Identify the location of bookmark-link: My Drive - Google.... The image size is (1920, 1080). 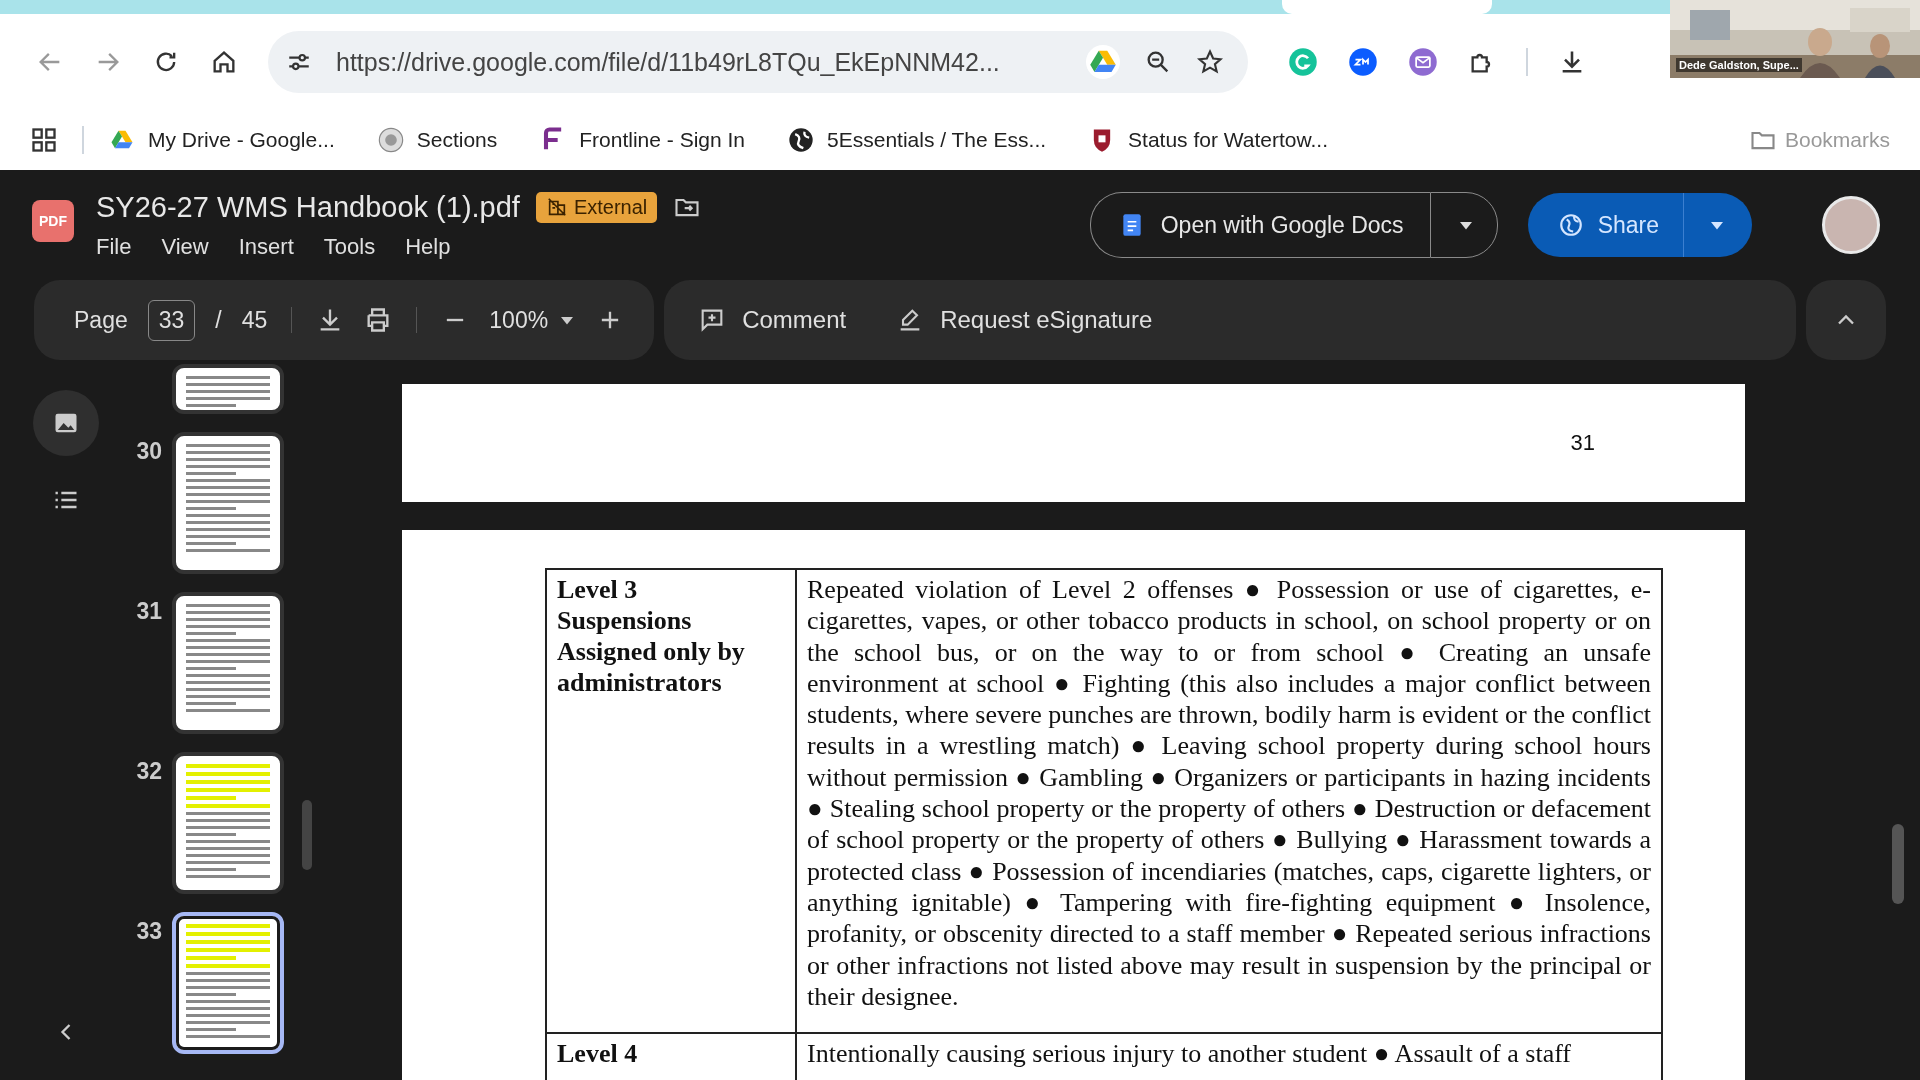
(221, 140).